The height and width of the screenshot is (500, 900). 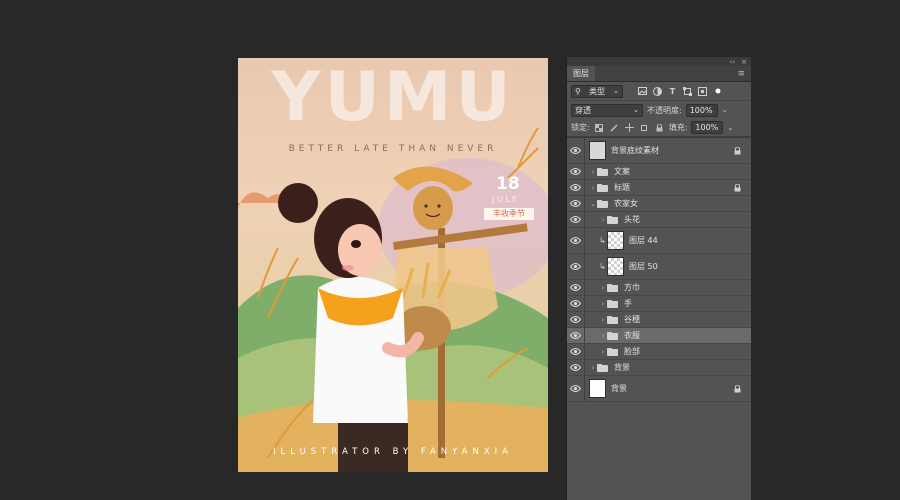 What do you see at coordinates (659, 336) in the screenshot?
I see `layer-row: › 衣服` at bounding box center [659, 336].